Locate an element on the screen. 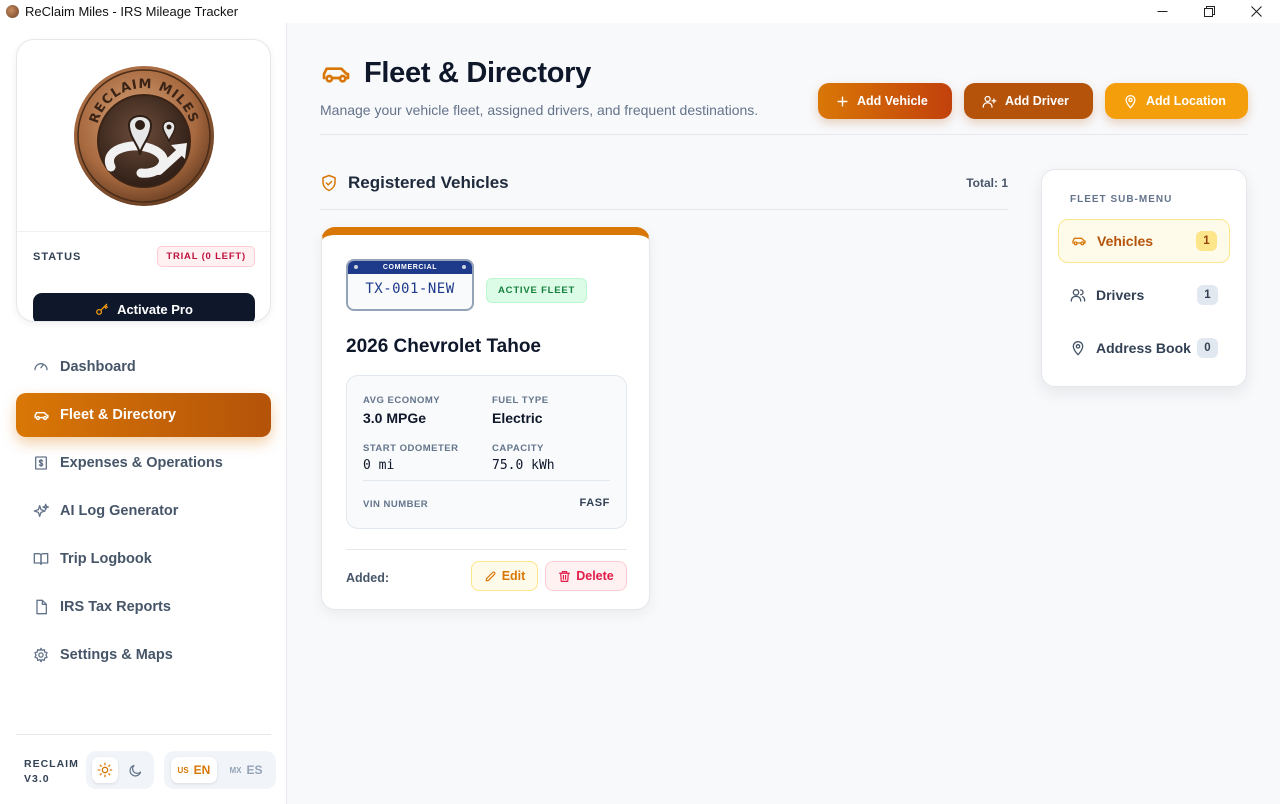 The height and width of the screenshot is (804, 1280). nav-item-irs-tax-reports: IRS Tax Reports is located at coordinates (143, 607).